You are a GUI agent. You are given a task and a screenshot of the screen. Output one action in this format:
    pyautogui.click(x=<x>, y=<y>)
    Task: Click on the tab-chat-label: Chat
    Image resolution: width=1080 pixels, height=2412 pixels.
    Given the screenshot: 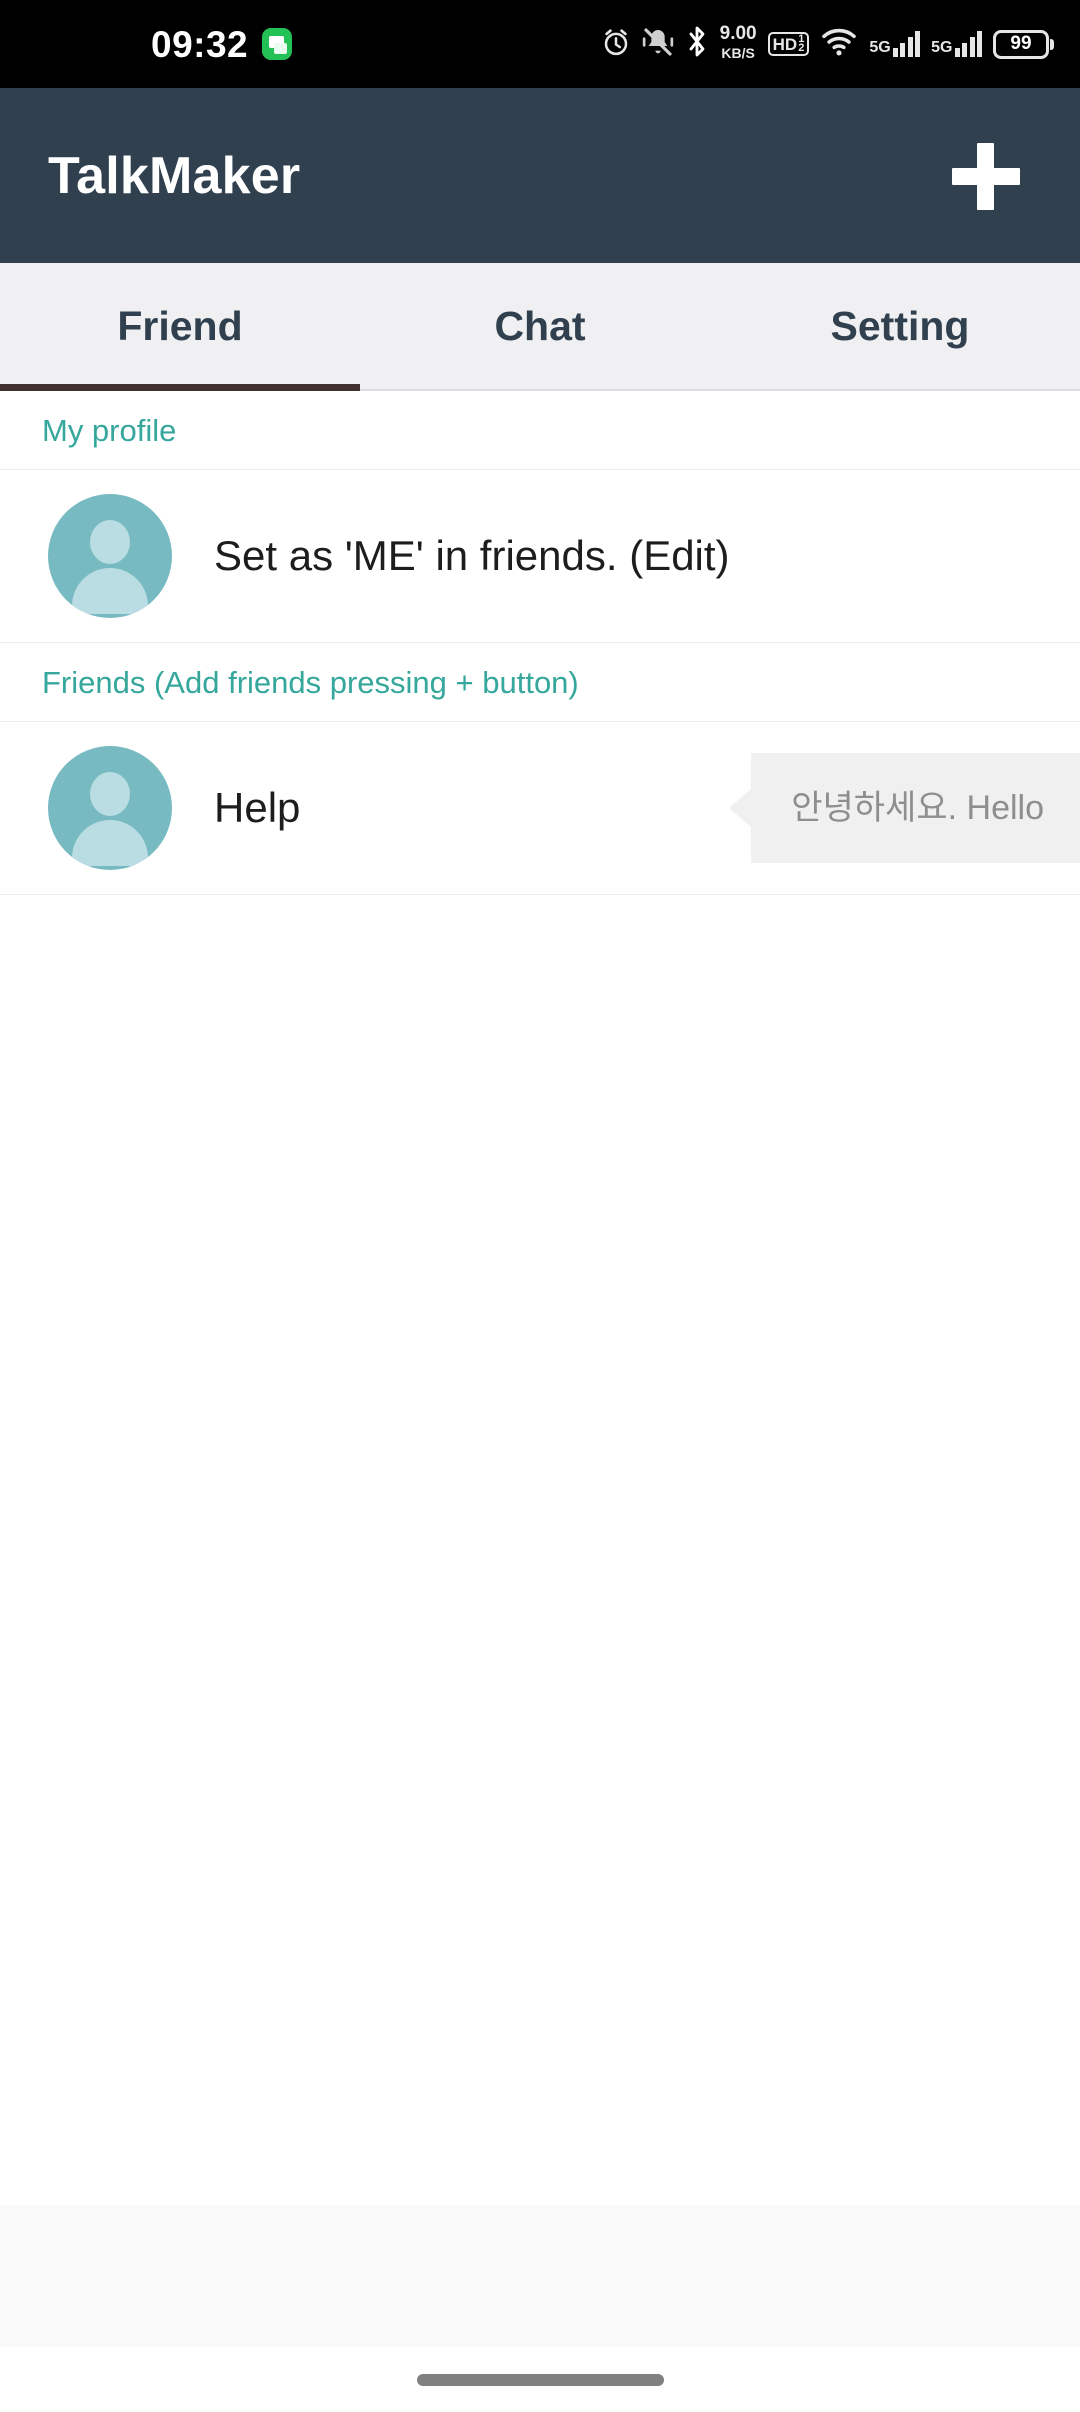 What is the action you would take?
    pyautogui.click(x=540, y=325)
    